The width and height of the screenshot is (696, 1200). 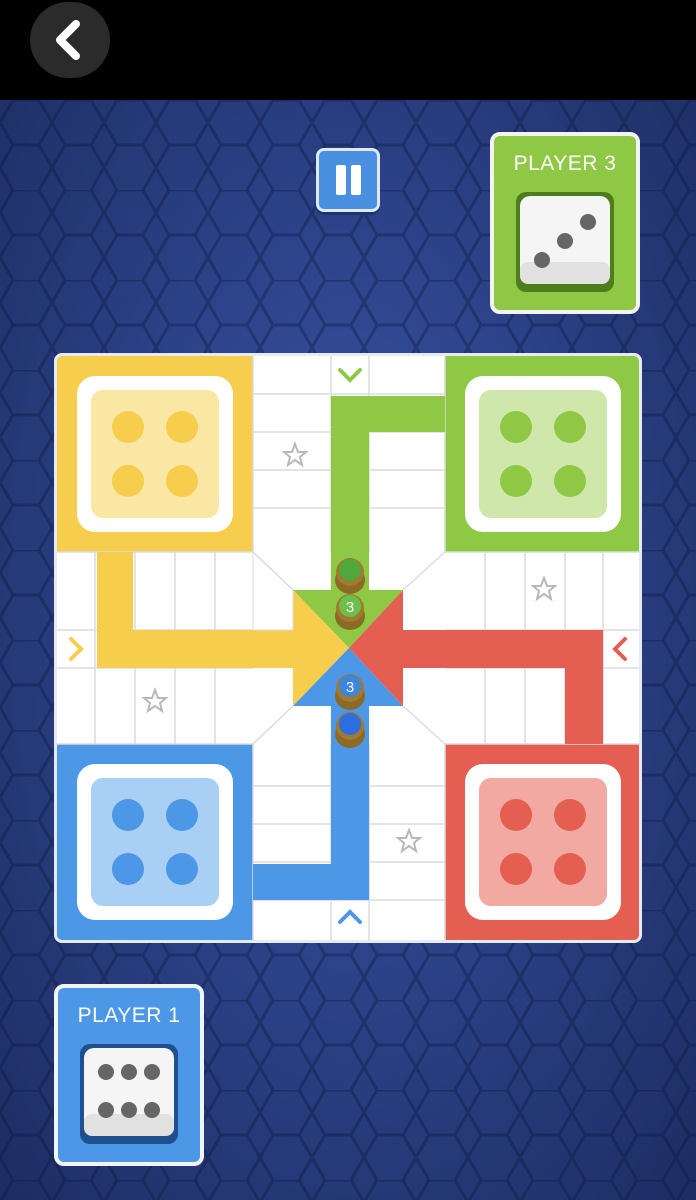 I want to click on red-home, so click(x=542, y=842).